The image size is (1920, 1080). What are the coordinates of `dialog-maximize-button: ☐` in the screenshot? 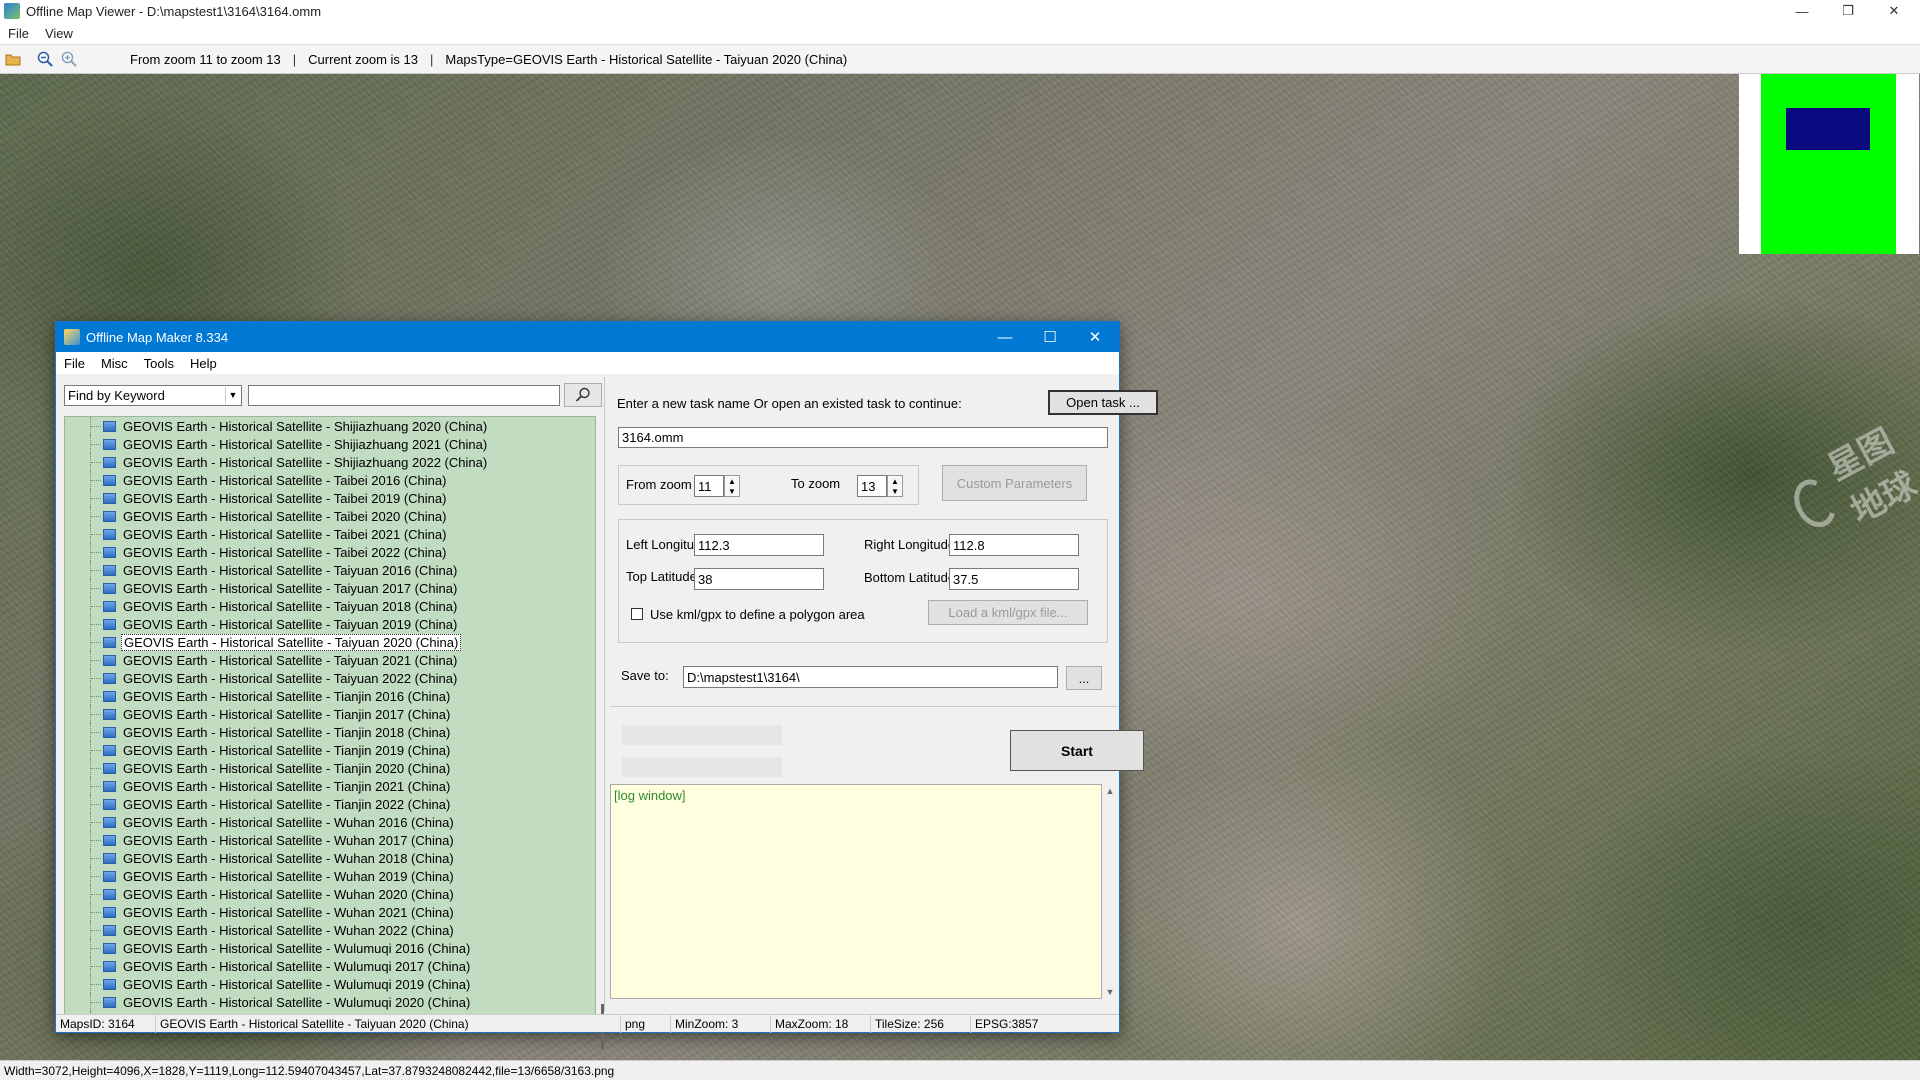 It's located at (1050, 337).